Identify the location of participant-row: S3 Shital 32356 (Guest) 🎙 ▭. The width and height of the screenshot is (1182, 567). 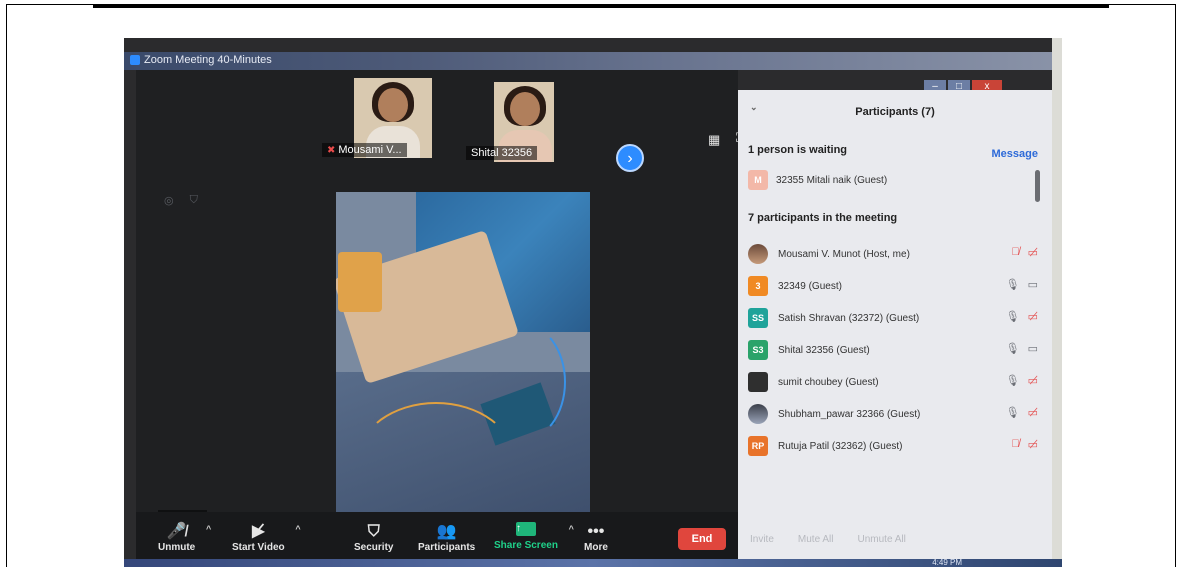
(893, 350).